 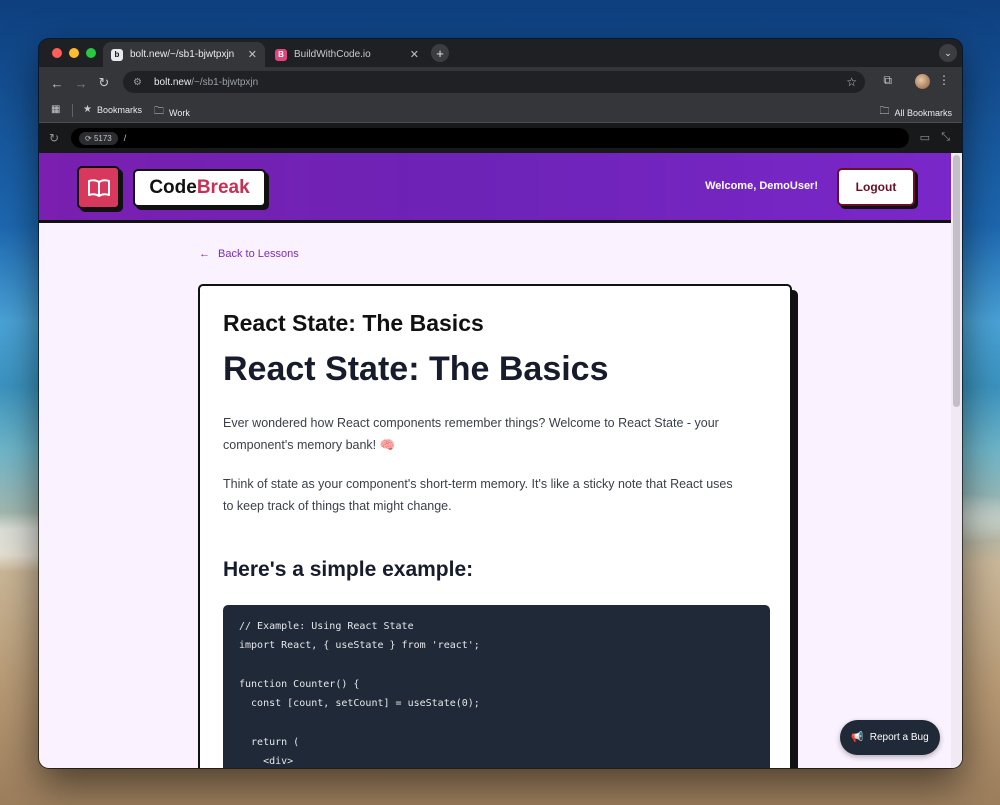 I want to click on page-scrollbar, so click(x=956, y=460).